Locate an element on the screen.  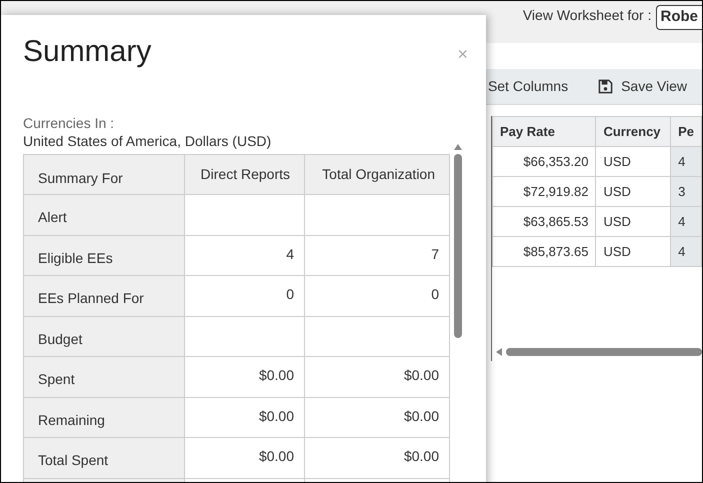
table-cell: 7 is located at coordinates (435, 254).